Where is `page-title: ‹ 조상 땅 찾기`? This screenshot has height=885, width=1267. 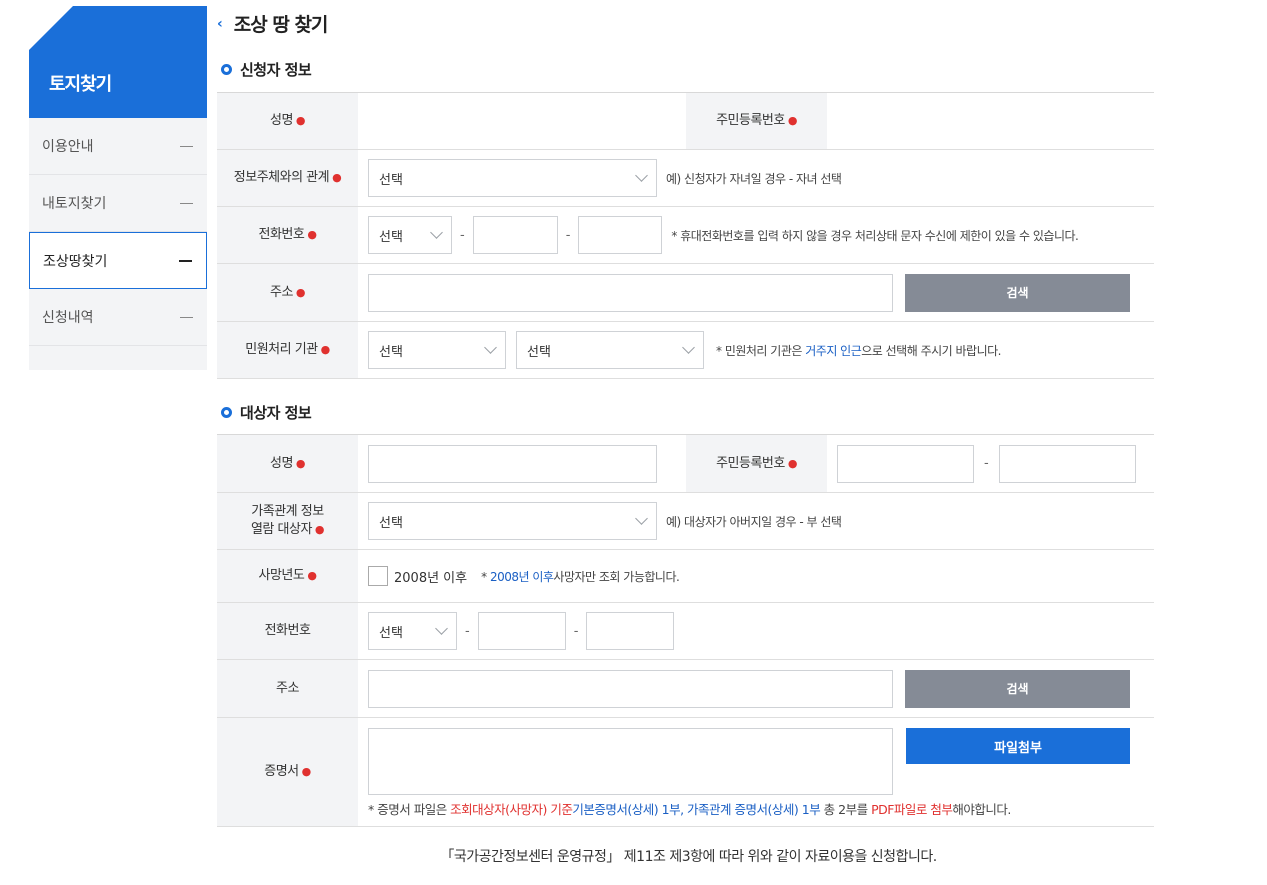
page-title: ‹ 조상 땅 찾기 is located at coordinates (273, 23).